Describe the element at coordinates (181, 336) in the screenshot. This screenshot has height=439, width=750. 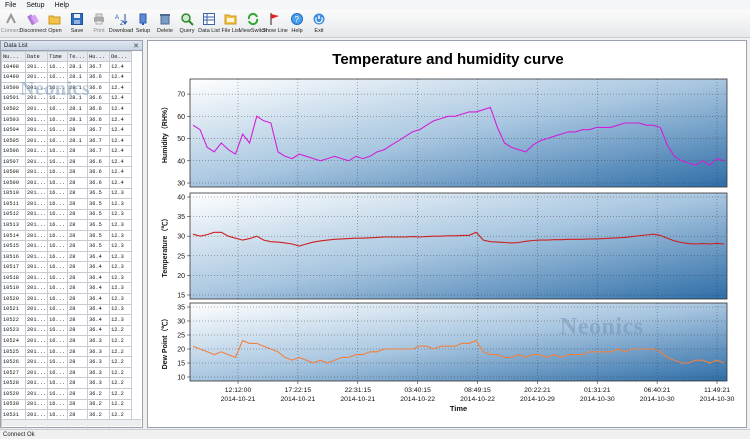
I see `y-tick-label: 25` at that location.